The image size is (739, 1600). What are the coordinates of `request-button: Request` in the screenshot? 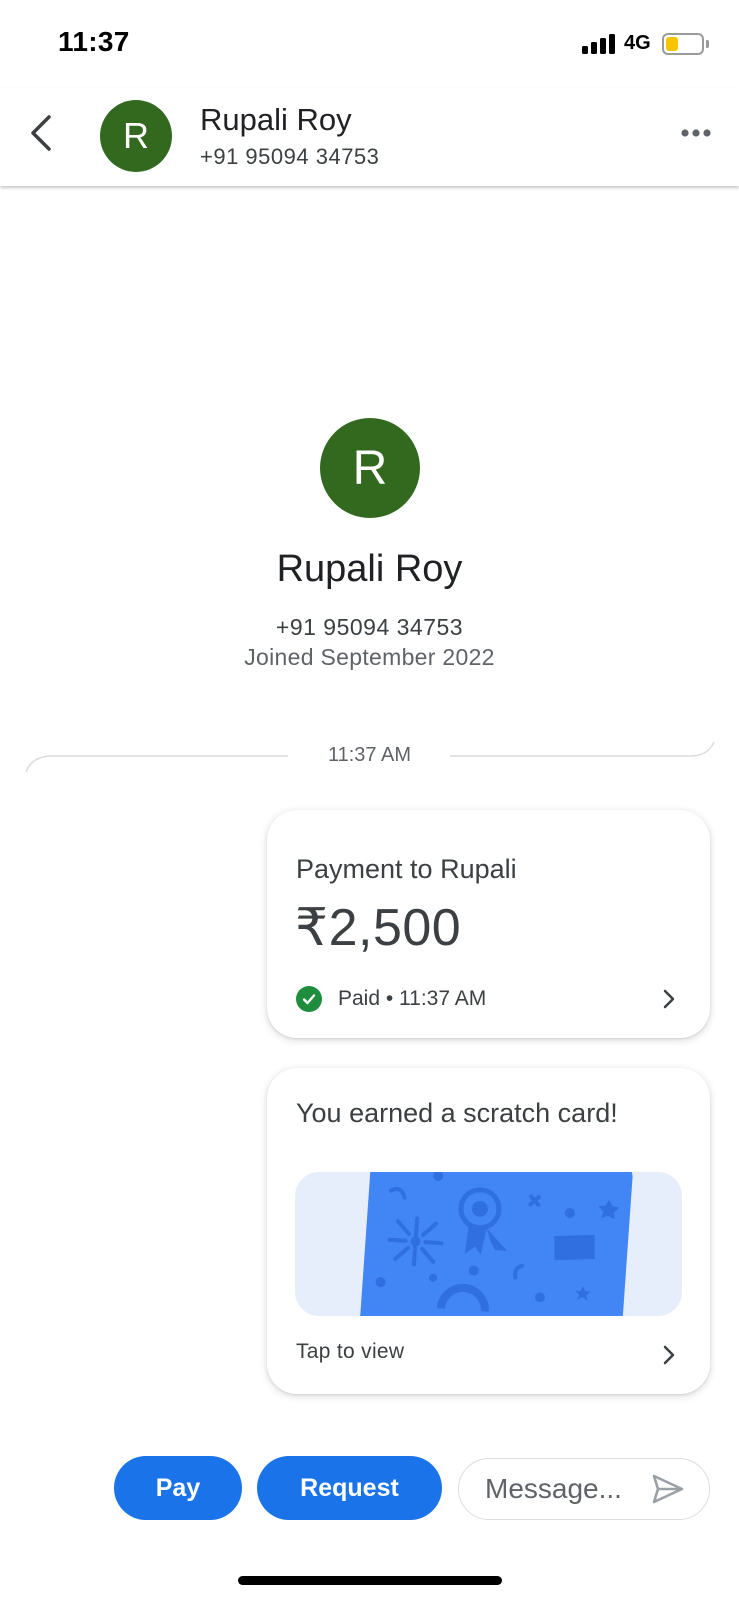 It's located at (349, 1488).